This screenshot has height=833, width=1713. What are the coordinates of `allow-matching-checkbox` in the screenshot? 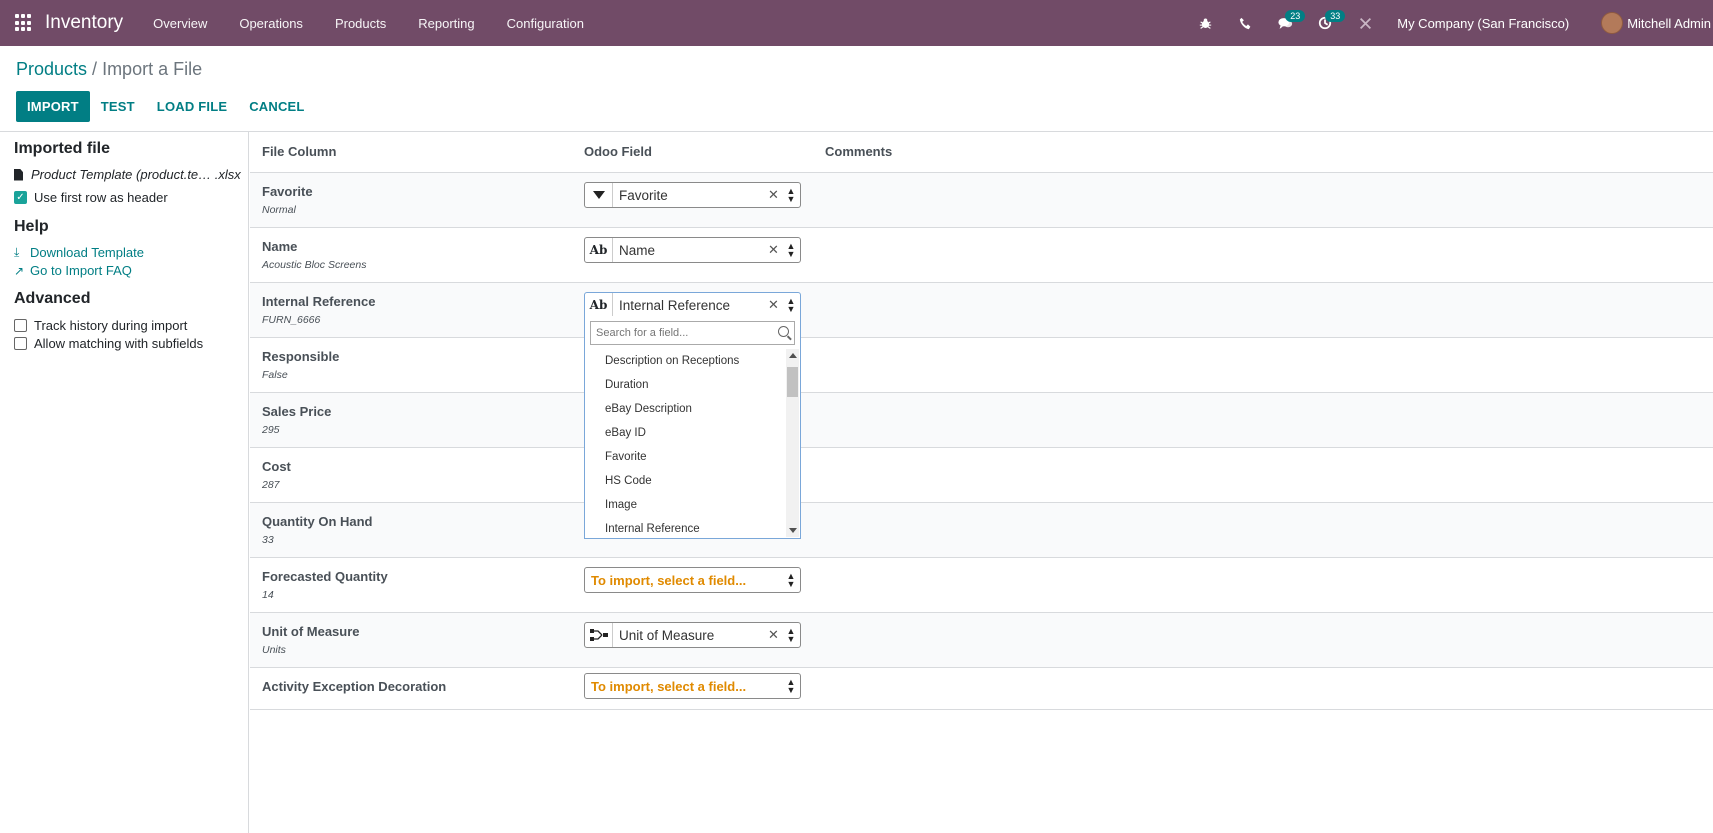 It's located at (20, 343).